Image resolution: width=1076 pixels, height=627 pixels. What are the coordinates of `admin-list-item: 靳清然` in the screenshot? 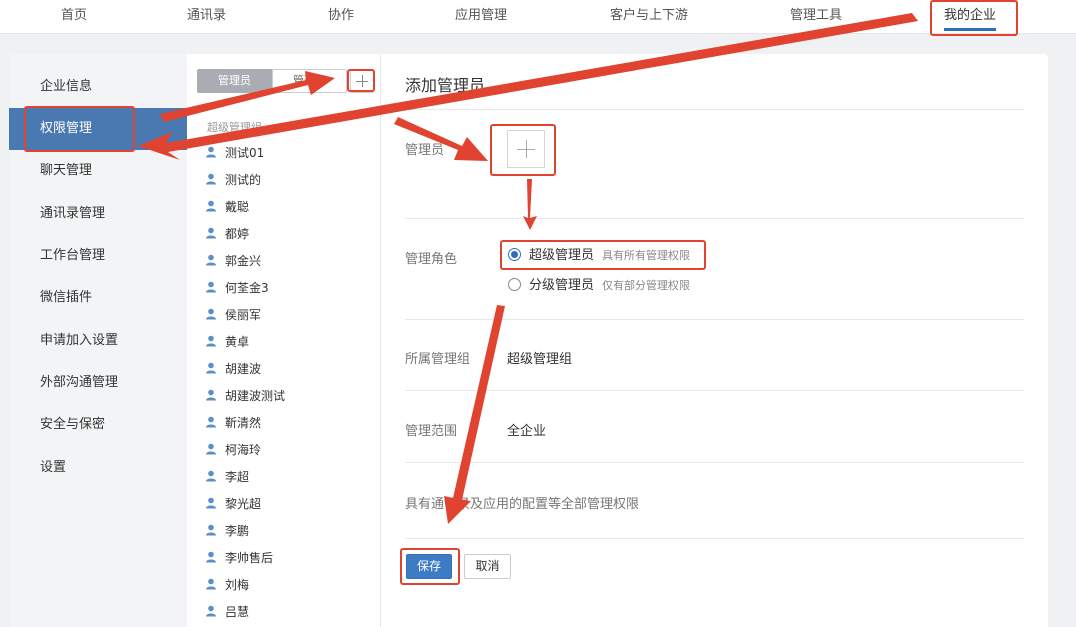 It's located at (233, 423).